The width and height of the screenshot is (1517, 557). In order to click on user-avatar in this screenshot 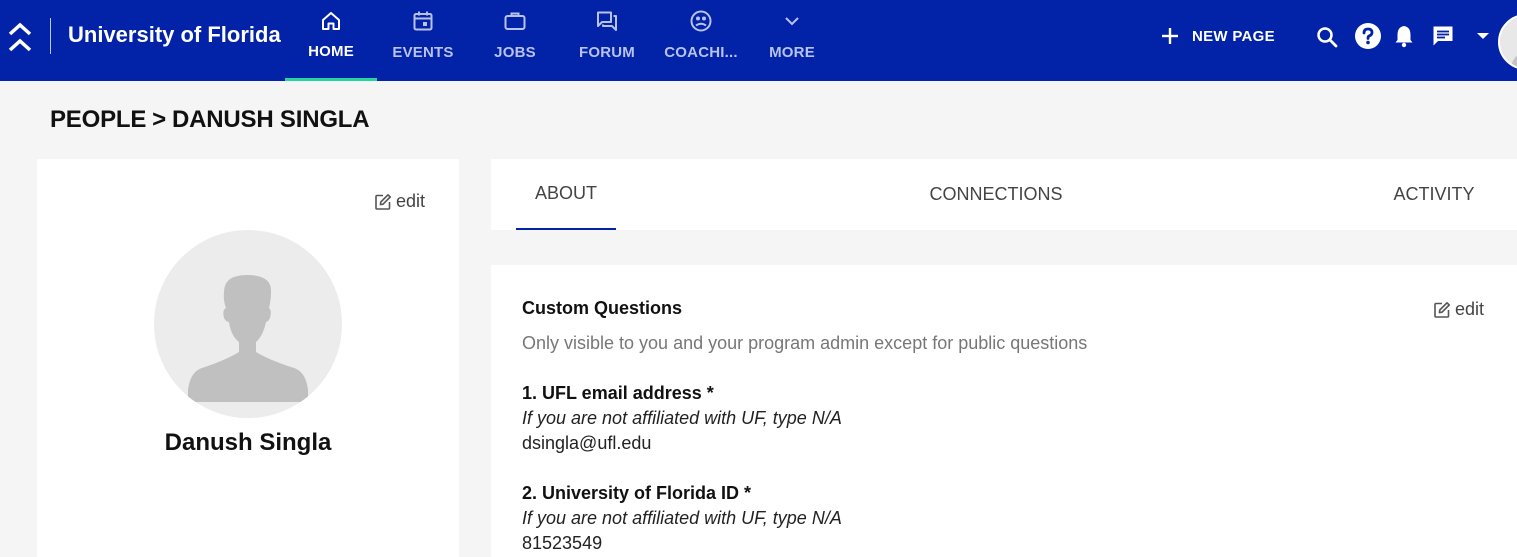, I will do `click(1507, 42)`.